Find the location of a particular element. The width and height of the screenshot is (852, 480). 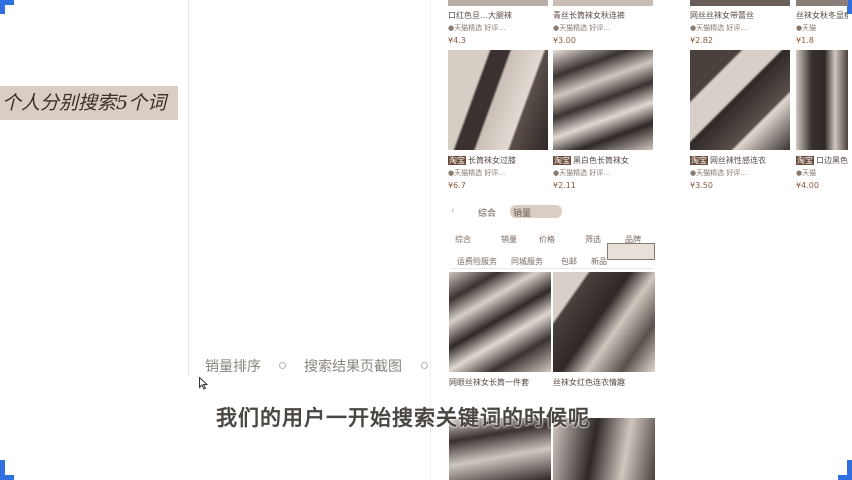

product-title: 口红色旦…大腿袜 is located at coordinates (480, 15).